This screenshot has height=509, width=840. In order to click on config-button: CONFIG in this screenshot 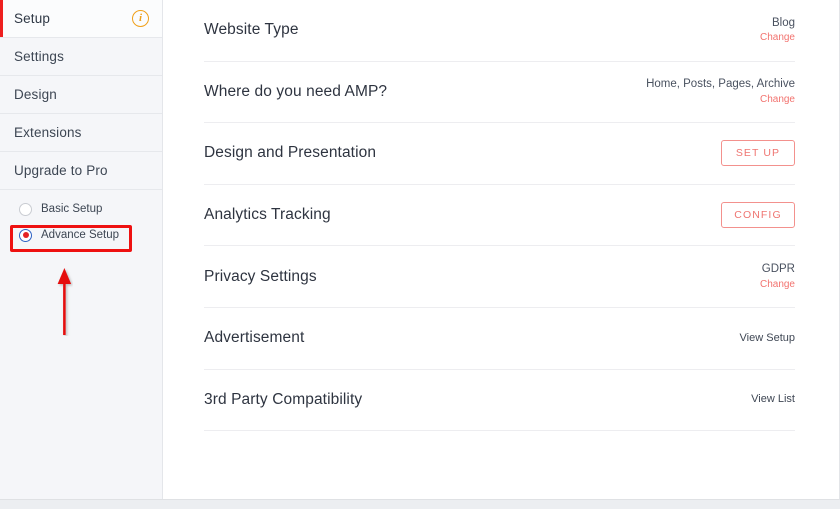, I will do `click(758, 215)`.